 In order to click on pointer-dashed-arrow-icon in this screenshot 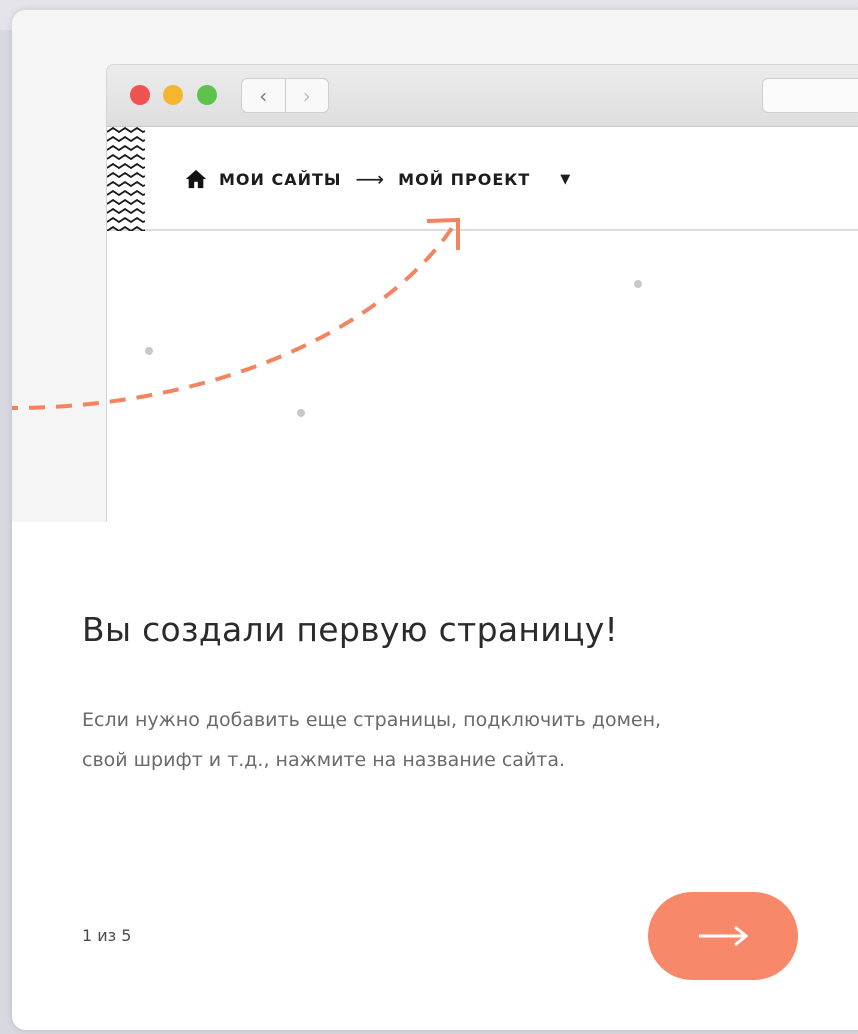, I will do `click(236, 313)`.